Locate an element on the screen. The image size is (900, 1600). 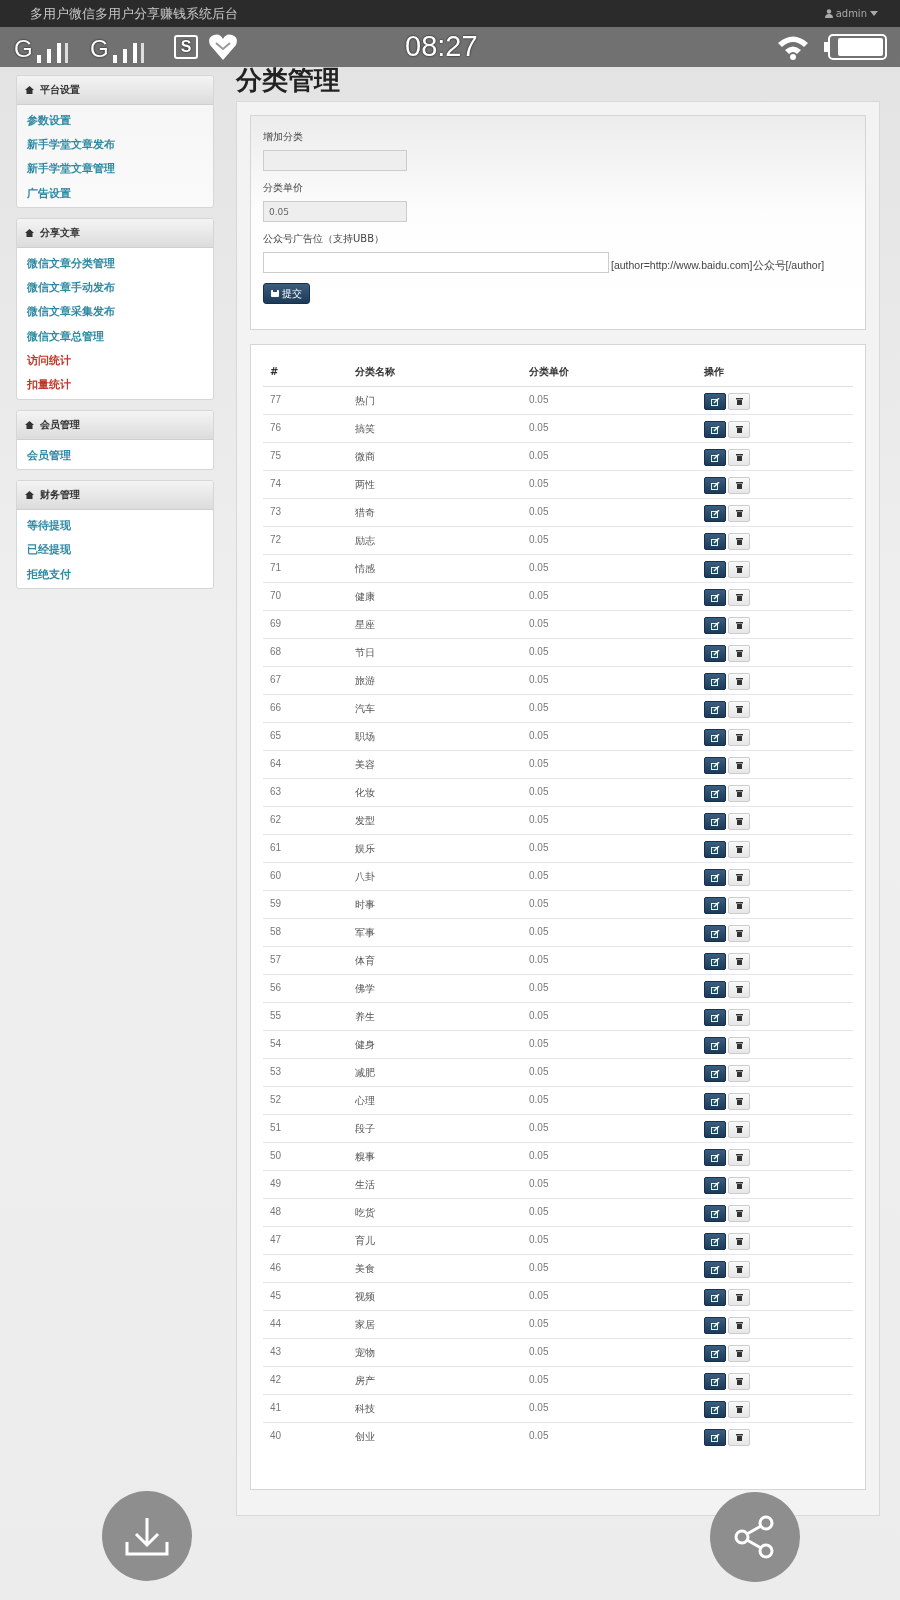
sidebar-link: 会员管理 is located at coordinates (115, 455).